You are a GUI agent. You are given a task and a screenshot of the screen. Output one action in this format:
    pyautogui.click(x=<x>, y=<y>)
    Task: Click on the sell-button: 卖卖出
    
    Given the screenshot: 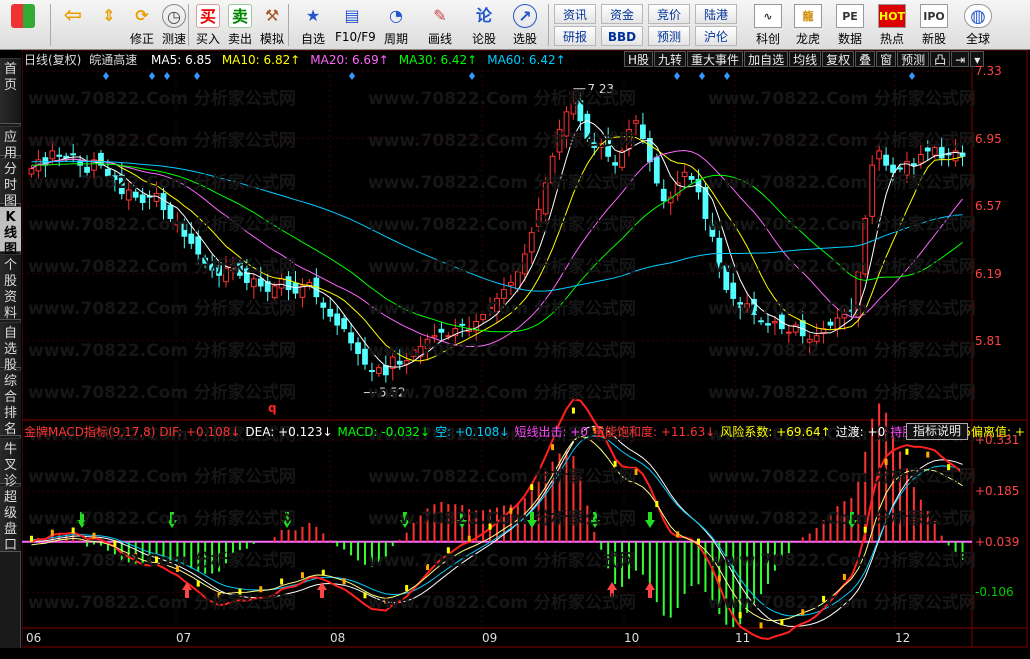 What is the action you would take?
    pyautogui.click(x=240, y=25)
    